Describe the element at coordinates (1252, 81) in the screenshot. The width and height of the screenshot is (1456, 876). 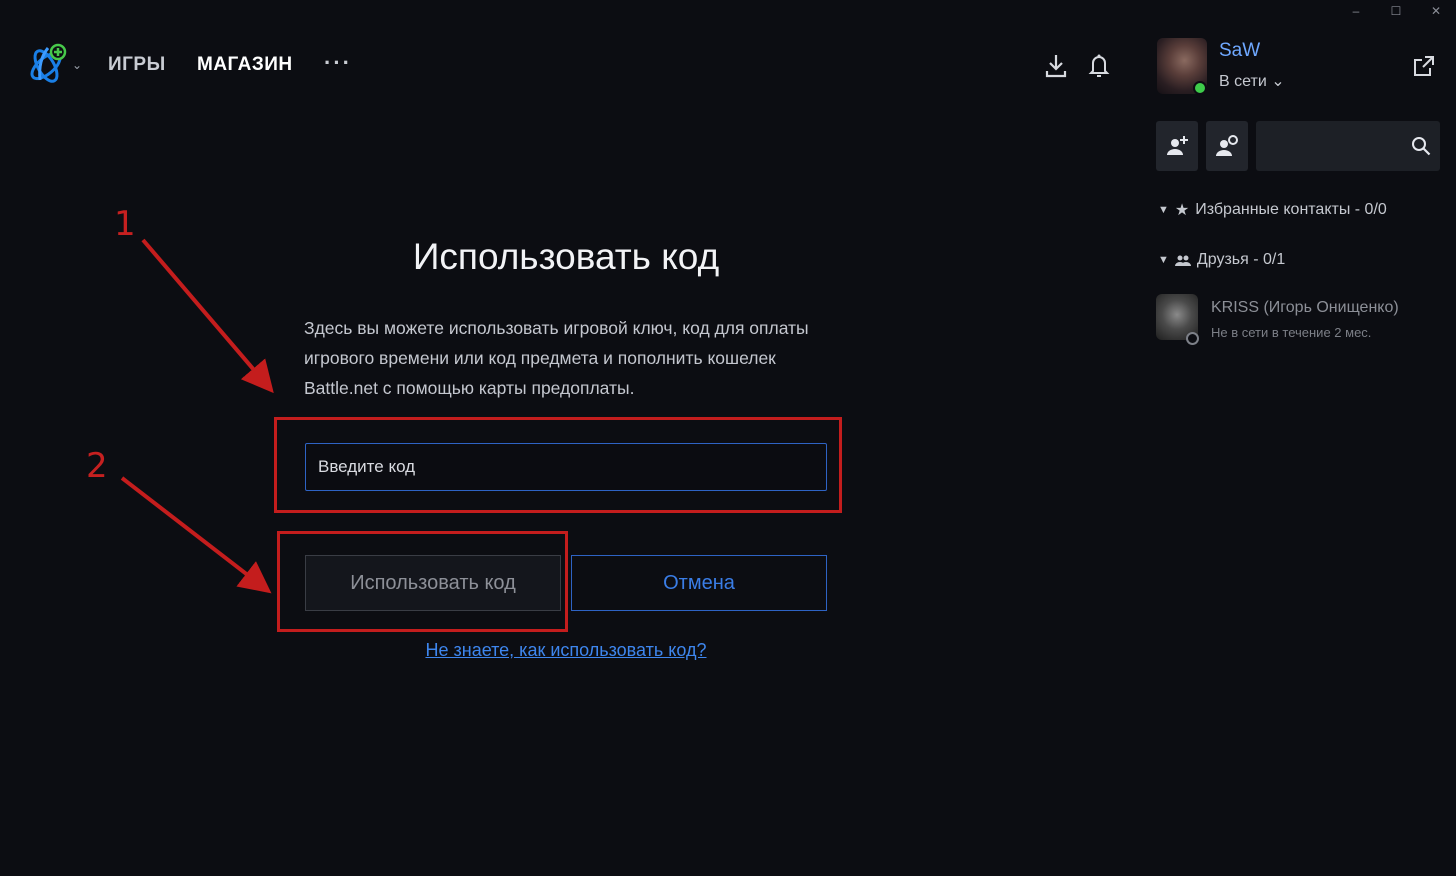
I see `profile-status-dropdown: В сети ⌄` at that location.